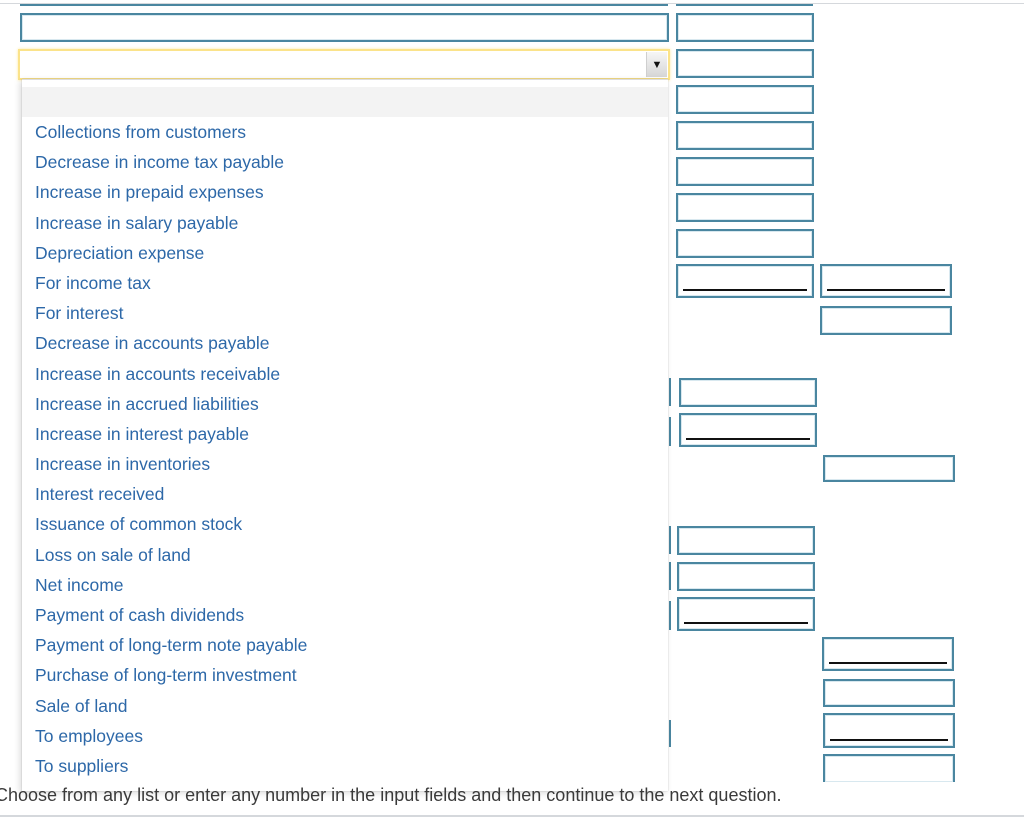 This screenshot has height=817, width=1024. Describe the element at coordinates (345, 313) in the screenshot. I see `dropdown-option: For interest` at that location.